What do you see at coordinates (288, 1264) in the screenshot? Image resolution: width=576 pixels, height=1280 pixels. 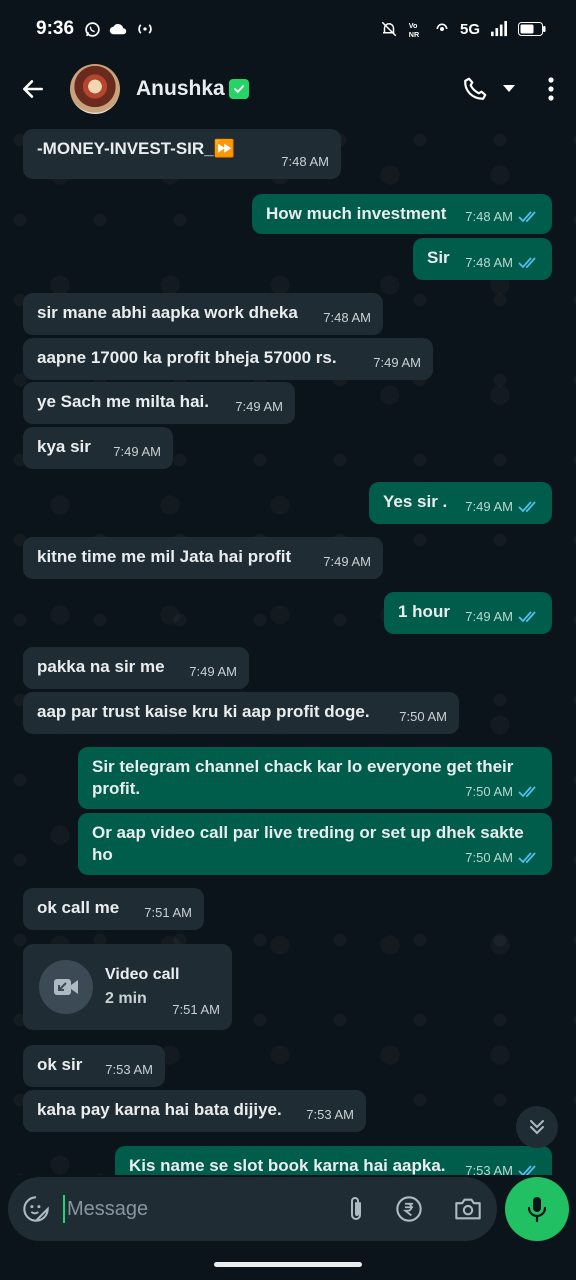 I see `home-indicator` at bounding box center [288, 1264].